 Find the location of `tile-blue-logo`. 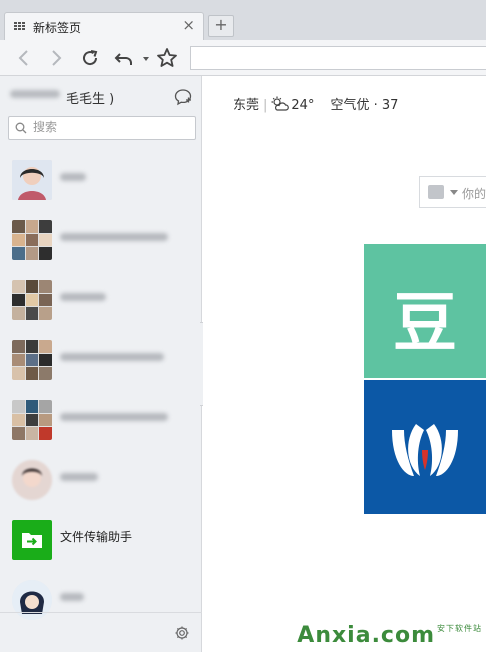

tile-blue-logo is located at coordinates (425, 447).